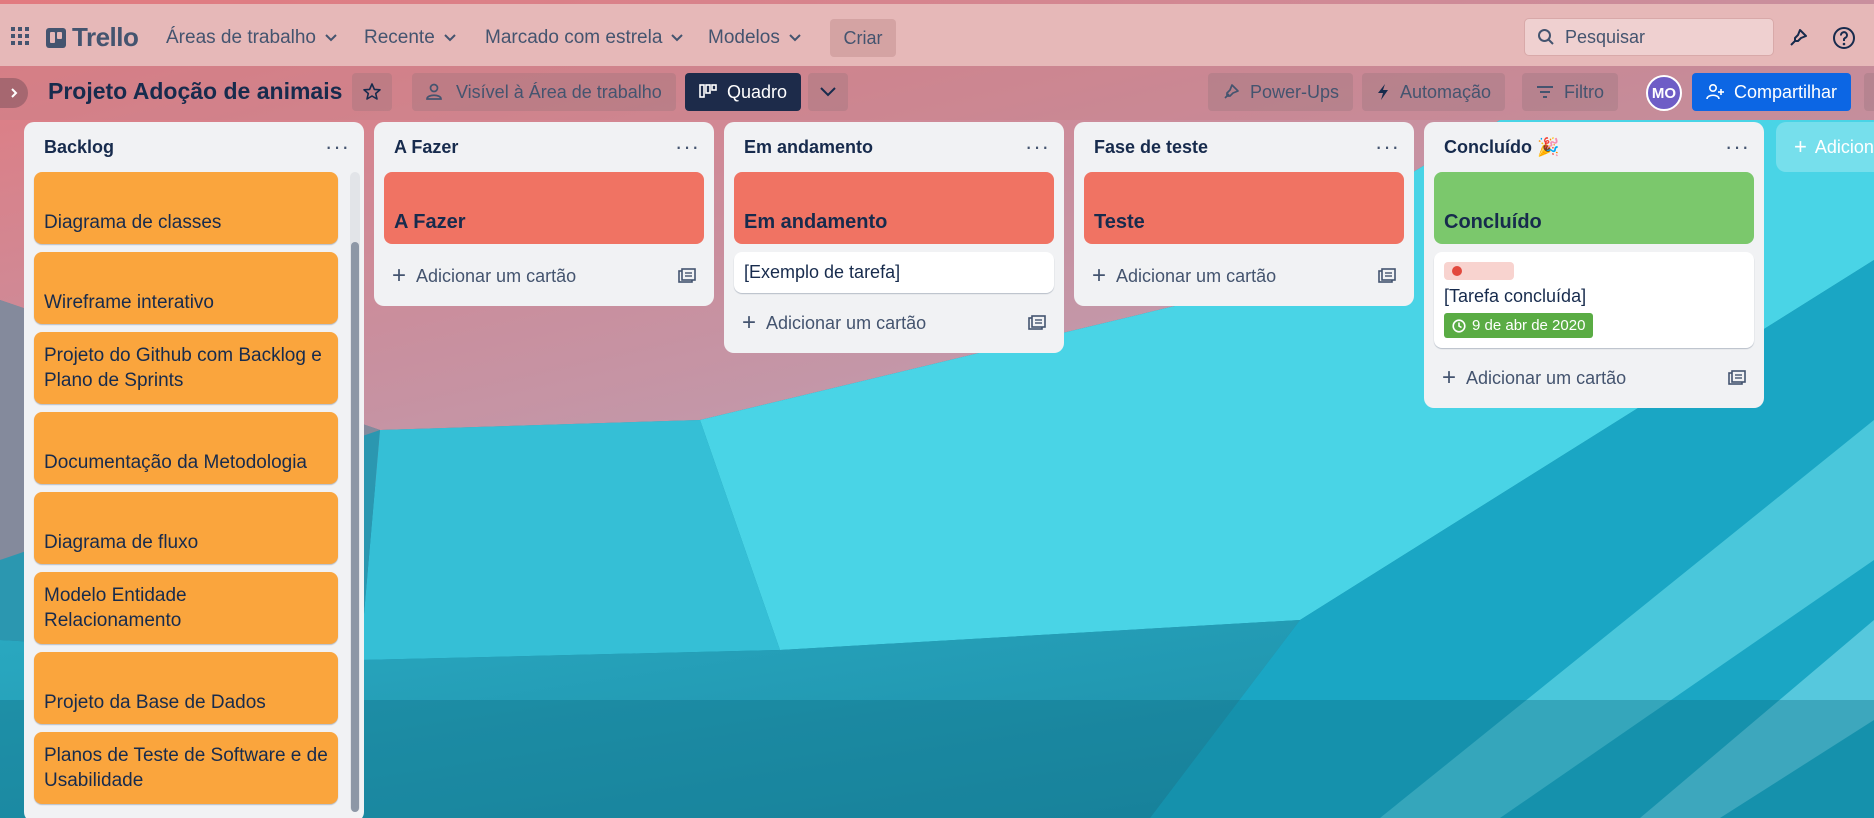 The width and height of the screenshot is (1874, 818). Describe the element at coordinates (544, 92) in the screenshot. I see `visibility-button: Visível à Área de trabalho` at that location.